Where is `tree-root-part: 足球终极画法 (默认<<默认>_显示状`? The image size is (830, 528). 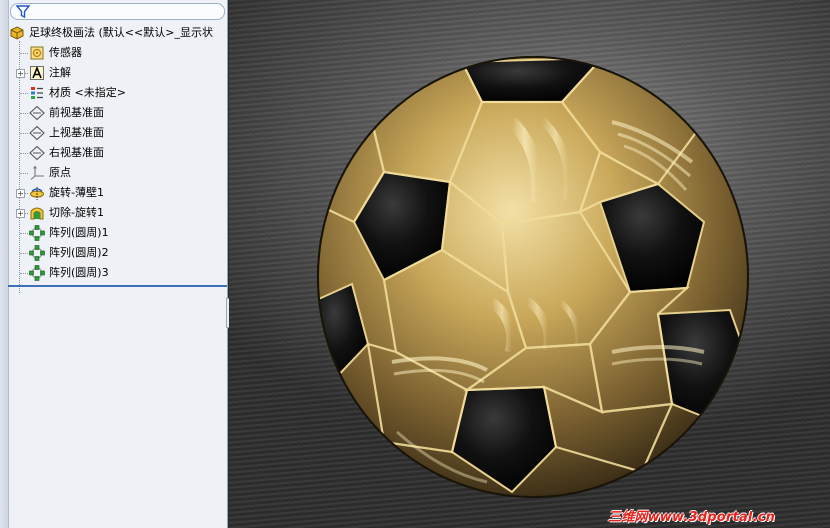
tree-root-part: 足球终极画法 (默认<<默认>_显示状 is located at coordinates (111, 33).